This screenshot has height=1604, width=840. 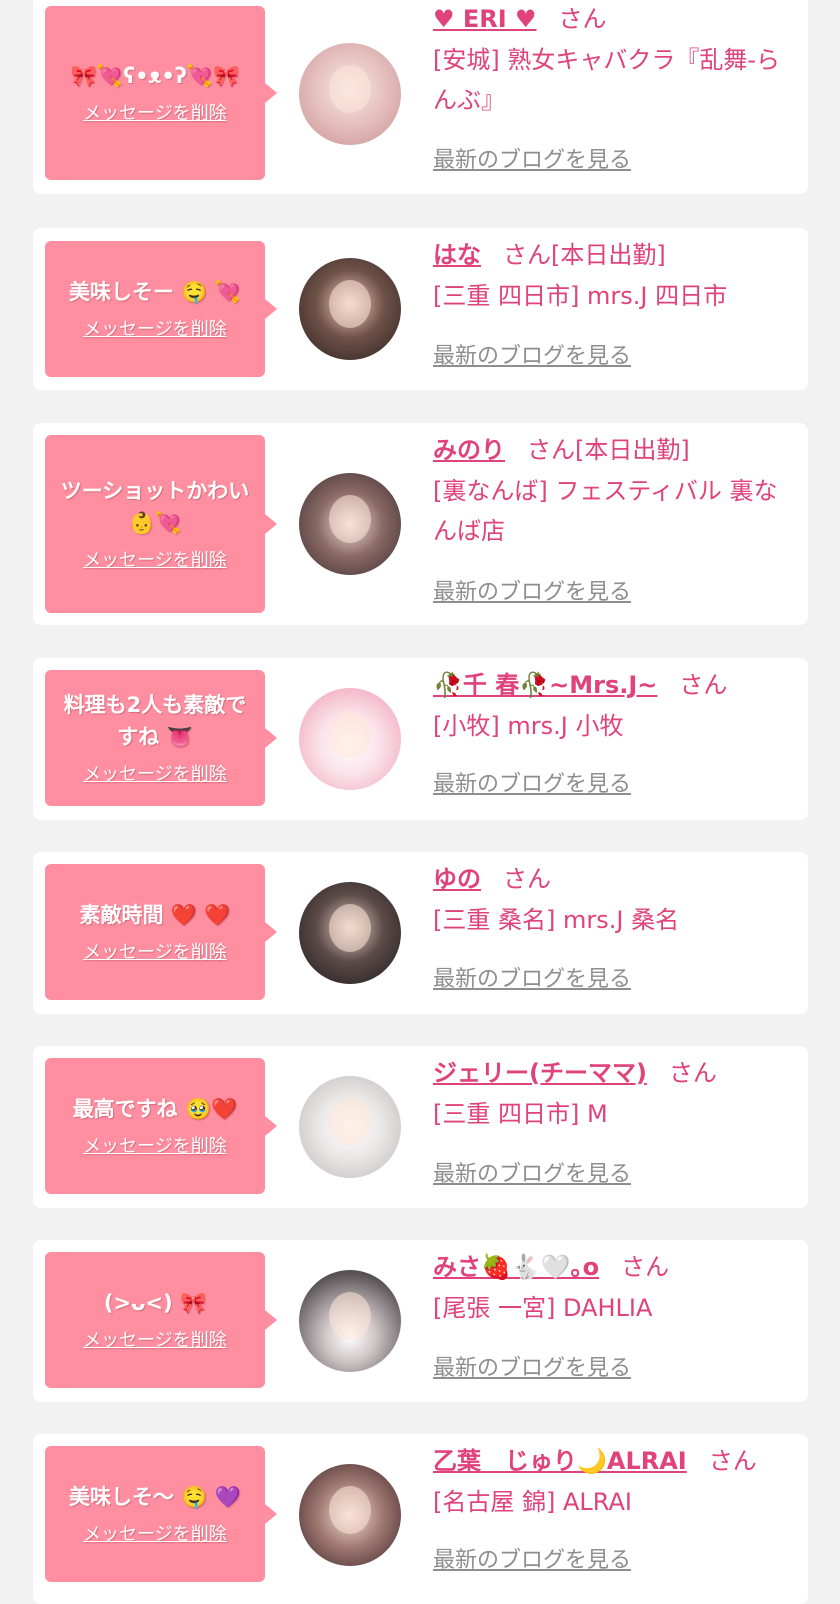 I want to click on sender-name-line: はな さん[本日出勤], so click(x=614, y=255).